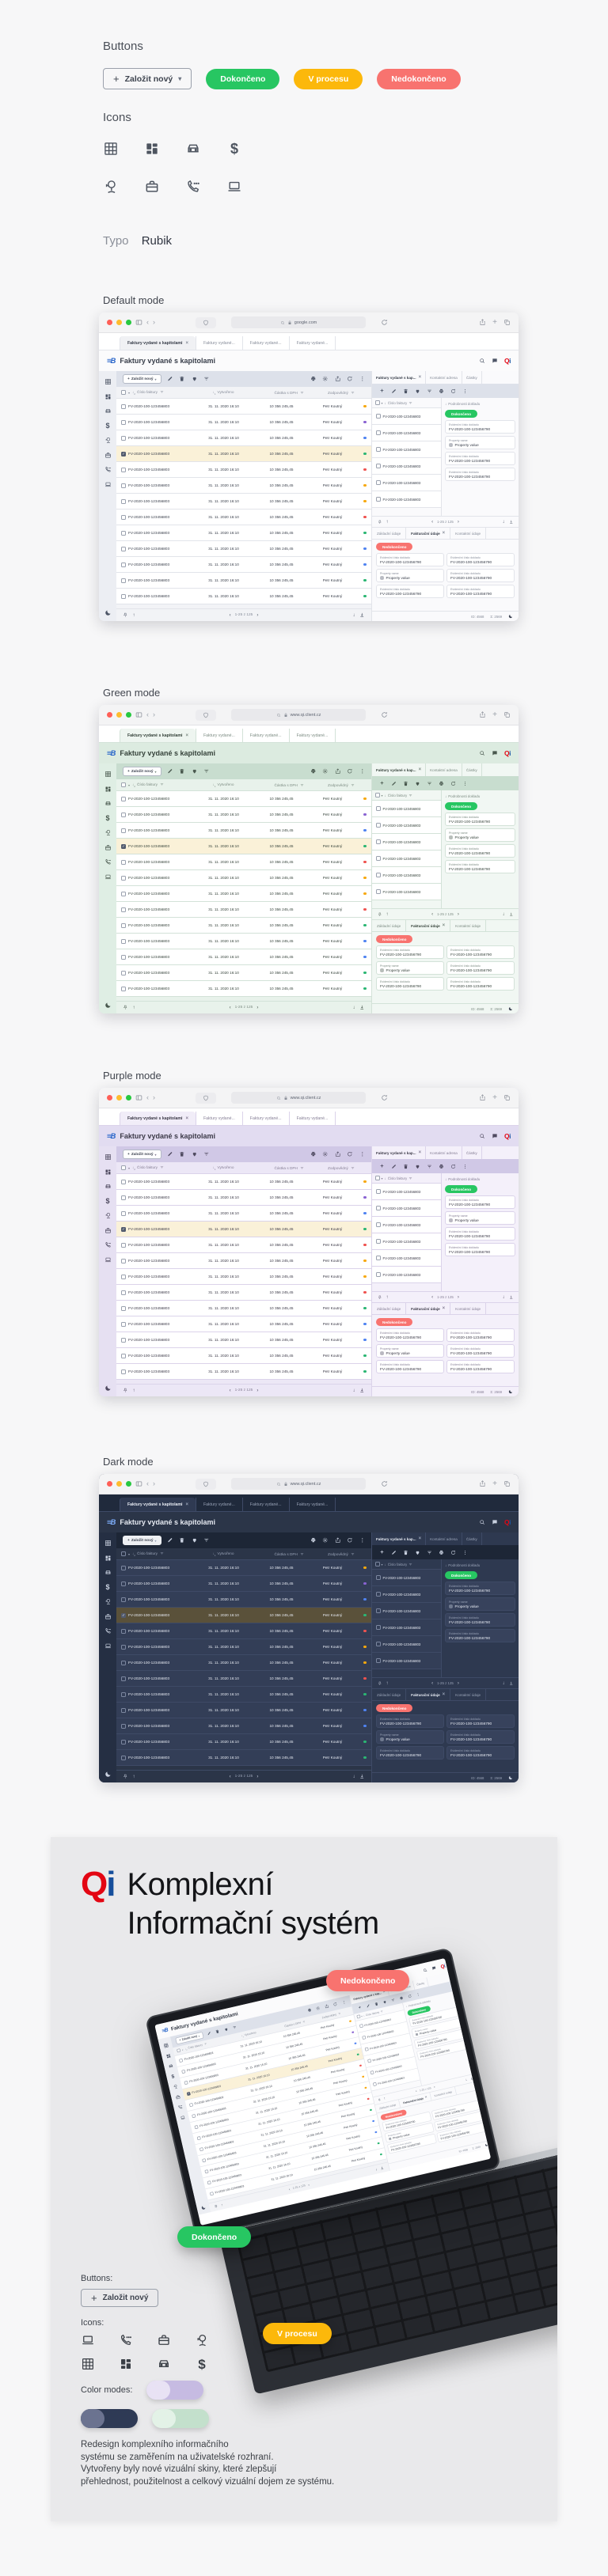 The width and height of the screenshot is (608, 2576). Describe the element at coordinates (480, 1604) in the screenshot. I see `field-card: Property name Property value` at that location.